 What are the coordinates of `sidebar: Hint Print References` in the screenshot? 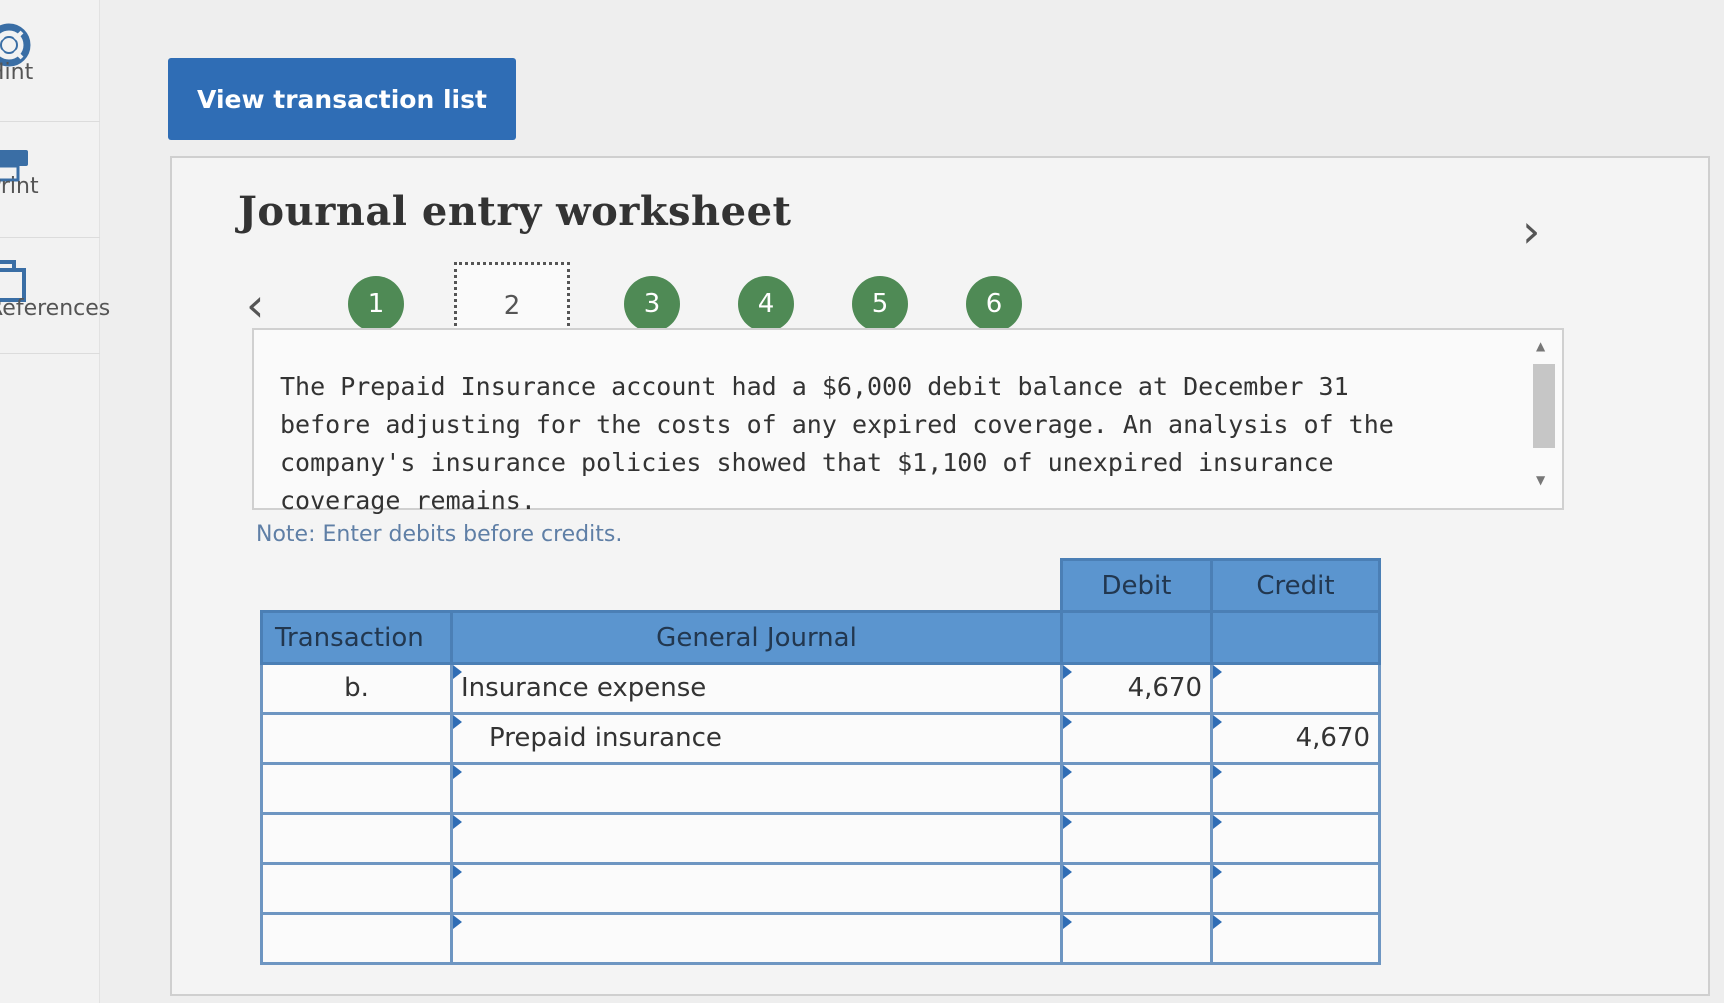 It's located at (55, 501).